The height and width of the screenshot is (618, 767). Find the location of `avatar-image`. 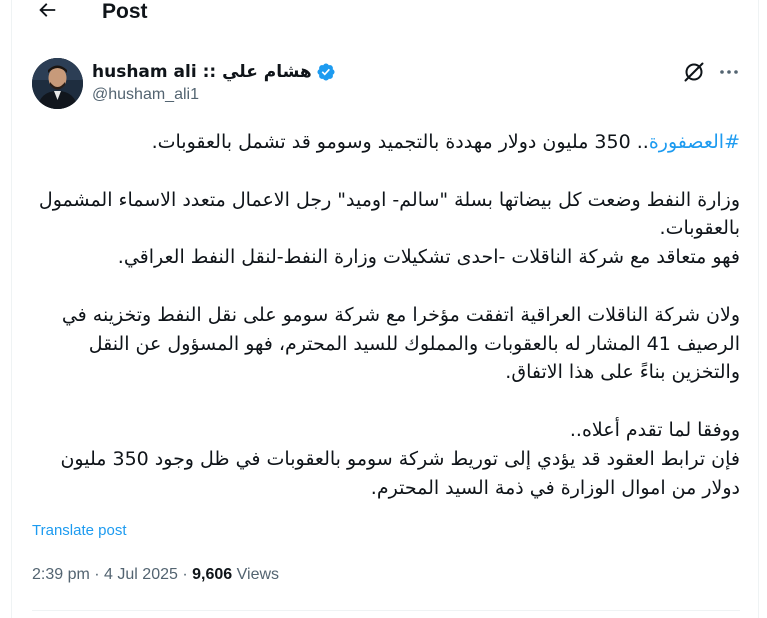

avatar-image is located at coordinates (57, 83).